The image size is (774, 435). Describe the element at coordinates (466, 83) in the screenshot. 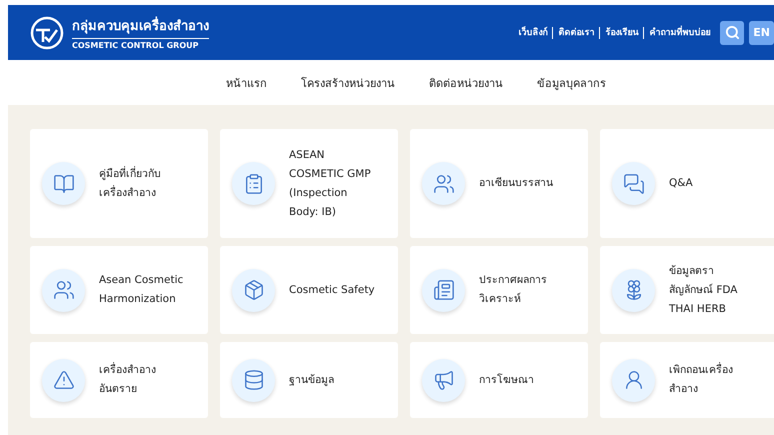

I see `nav-link: ติดต่อหน่วยงาน` at that location.